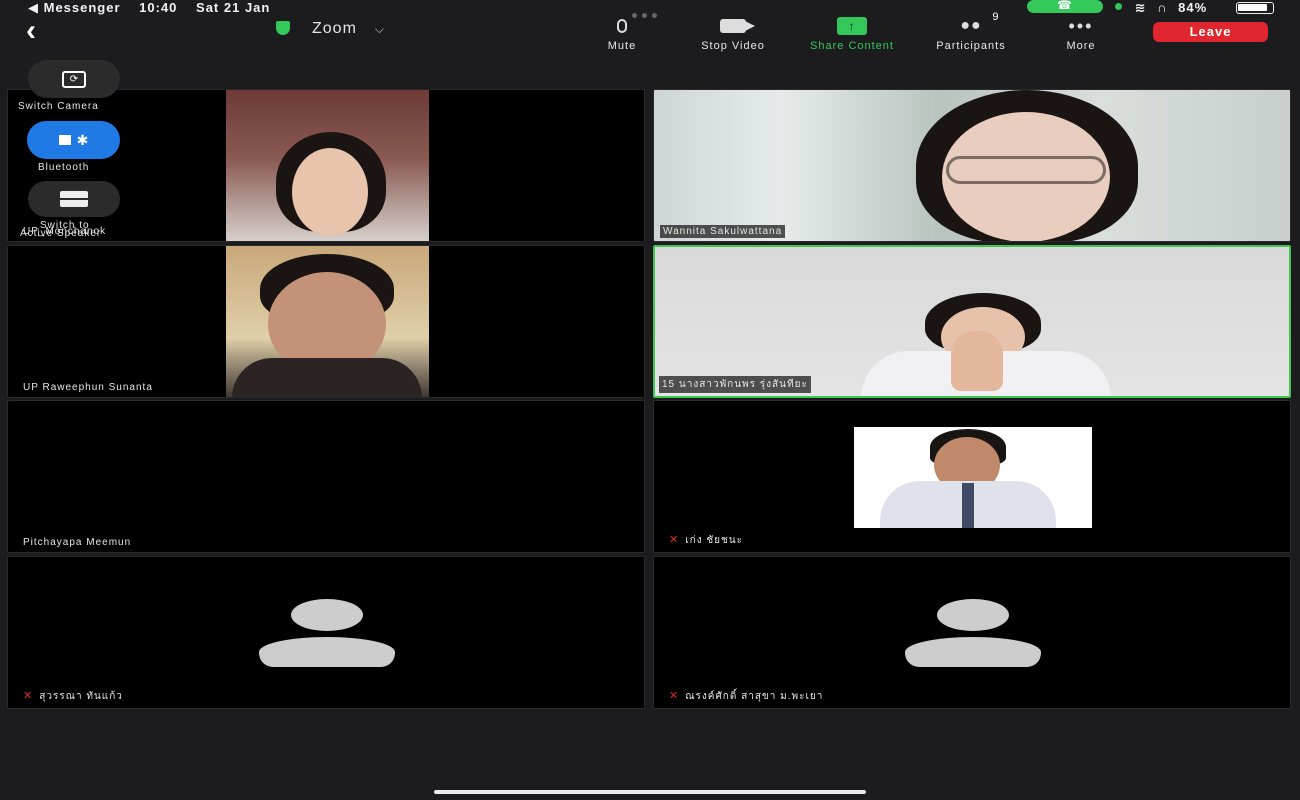 This screenshot has width=1300, height=800. I want to click on share-content-button: ↑ Share Content, so click(852, 34).